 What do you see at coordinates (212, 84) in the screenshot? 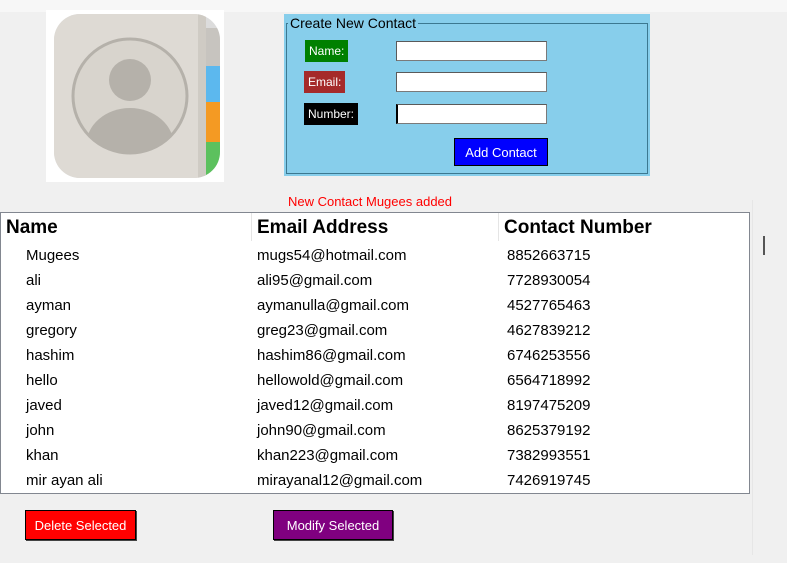
I see `book-tab-blue` at bounding box center [212, 84].